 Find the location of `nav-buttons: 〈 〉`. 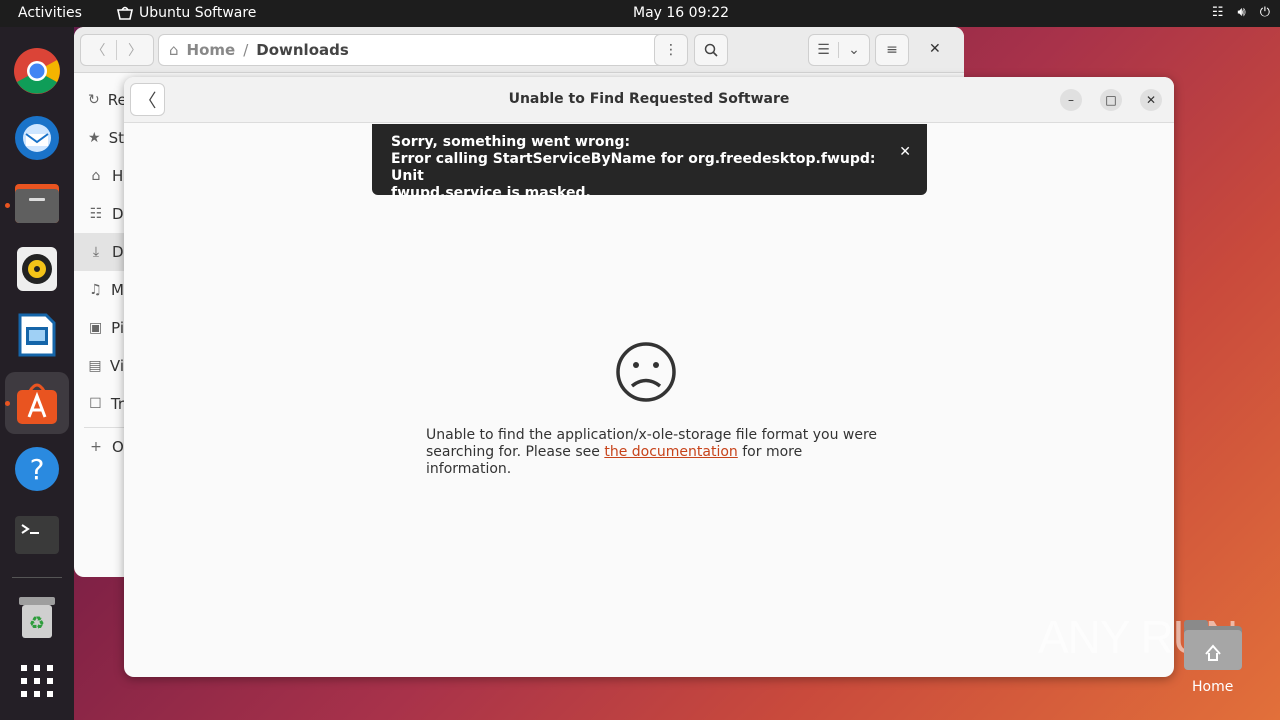

nav-buttons: 〈 〉 is located at coordinates (117, 50).